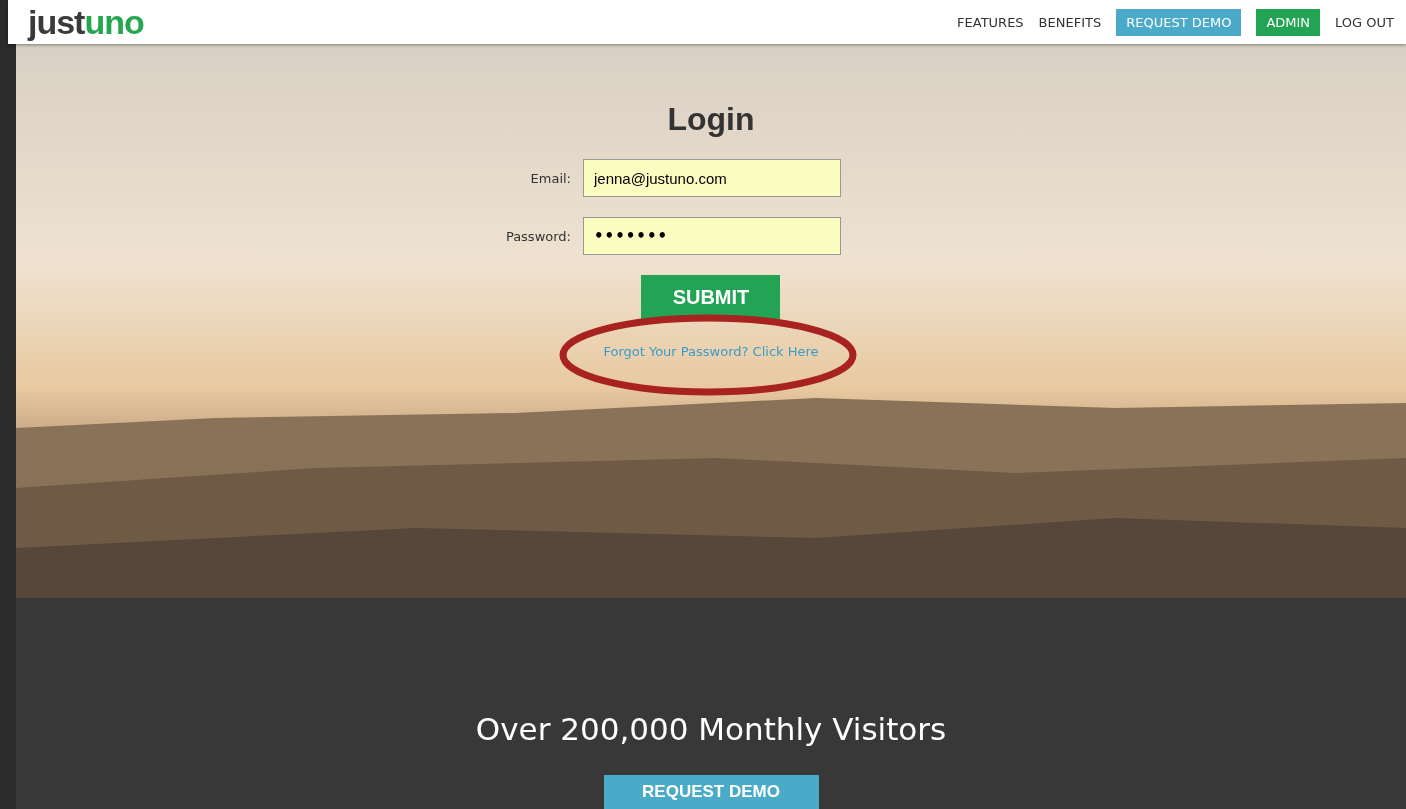  What do you see at coordinates (712, 236) in the screenshot?
I see `password-field: •••••••` at bounding box center [712, 236].